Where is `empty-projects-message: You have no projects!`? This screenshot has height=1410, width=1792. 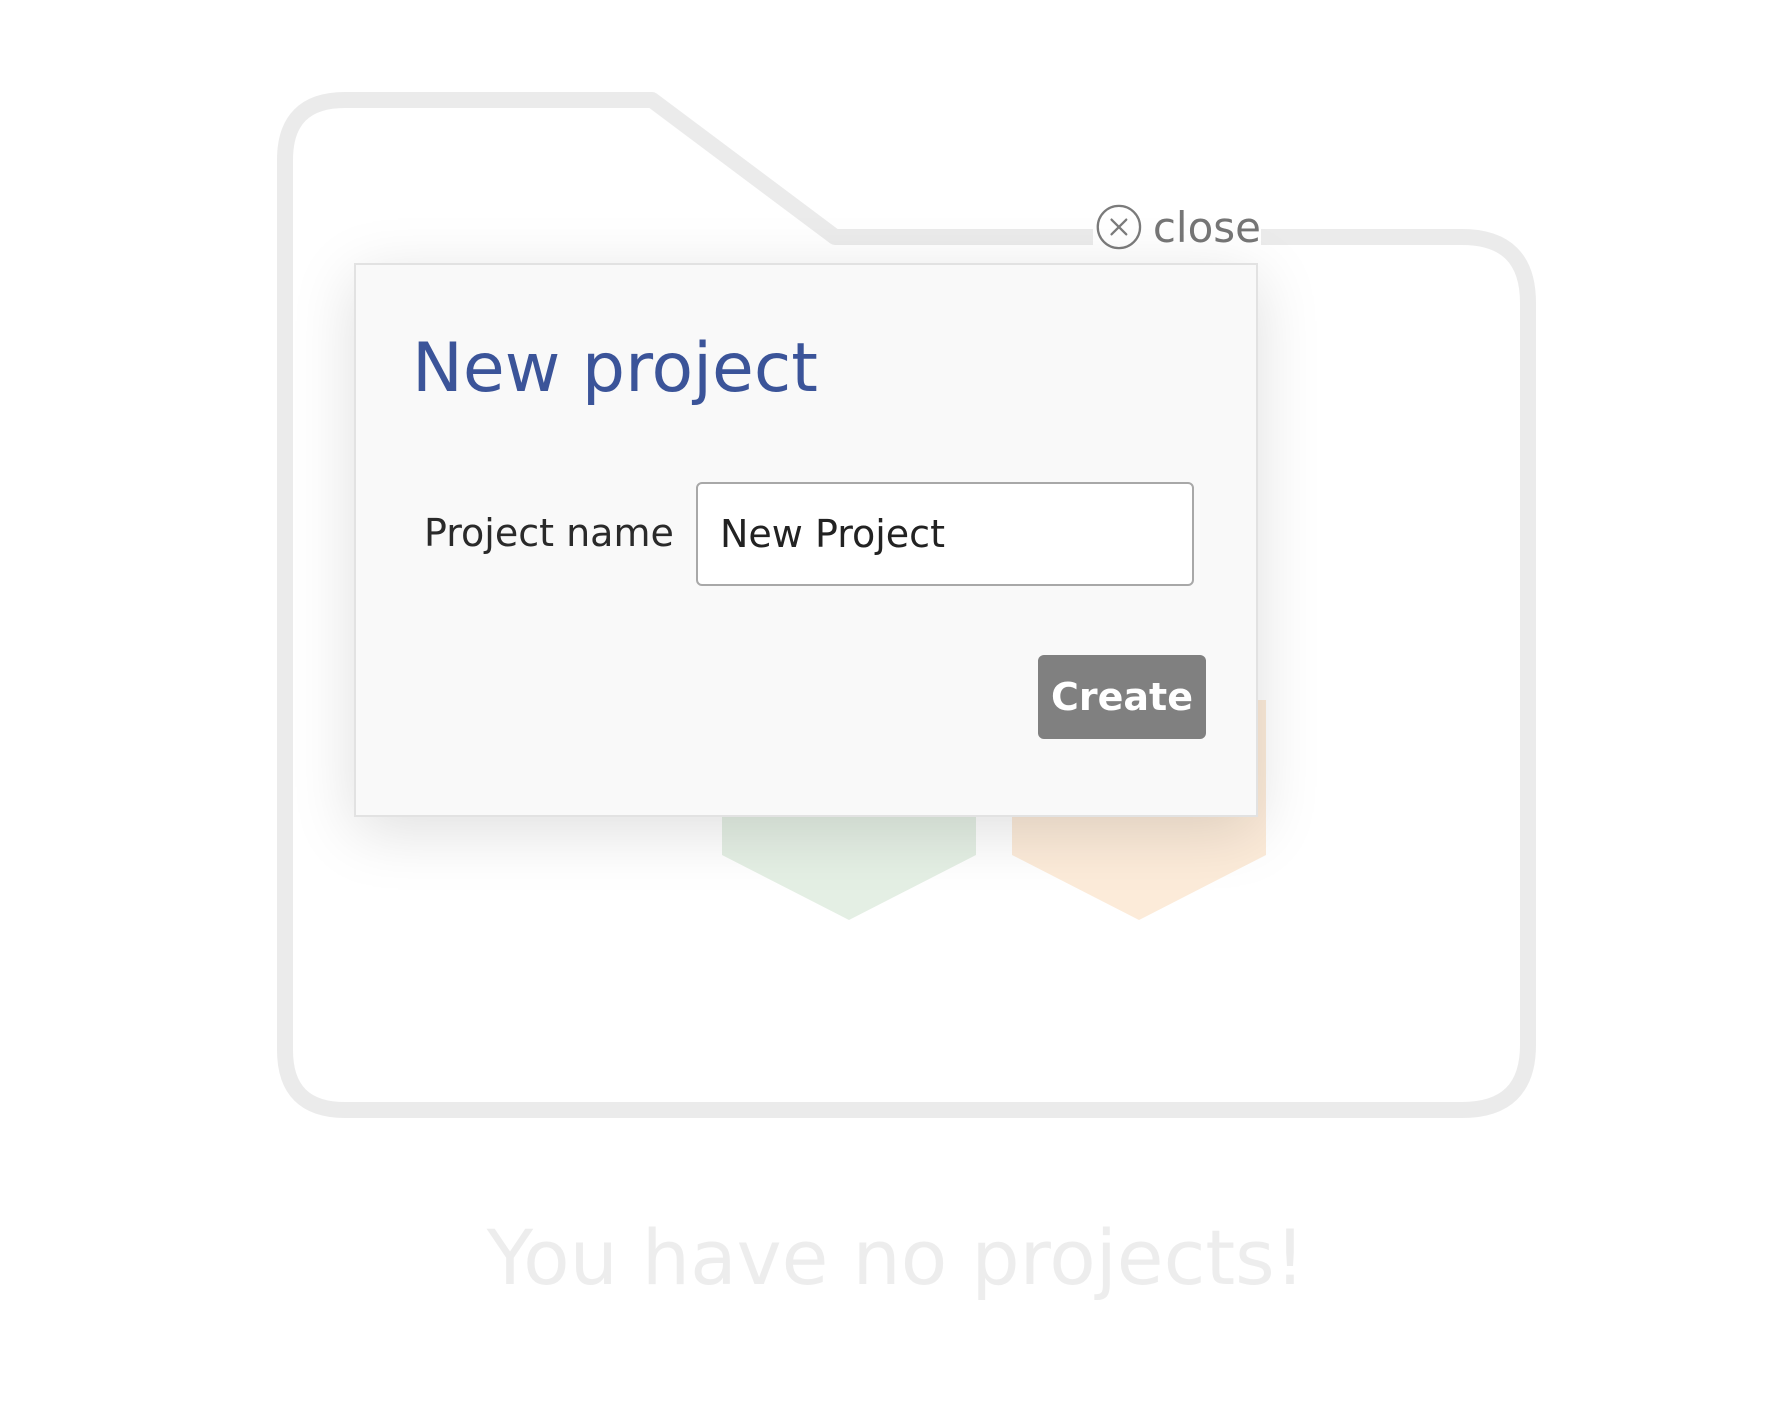
empty-projects-message: You have no projects! is located at coordinates (896, 1257).